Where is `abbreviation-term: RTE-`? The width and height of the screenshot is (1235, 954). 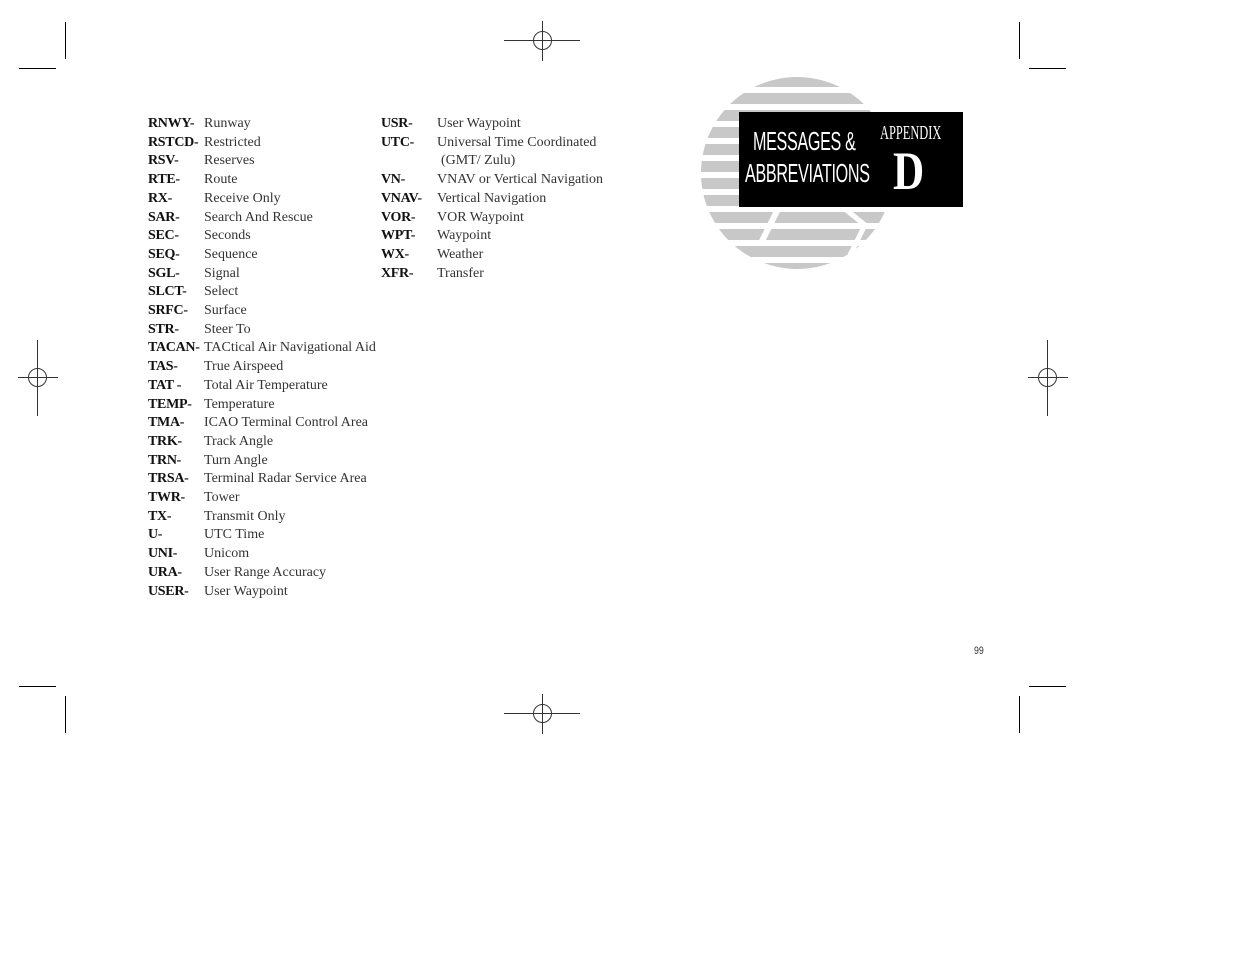 abbreviation-term: RTE- is located at coordinates (164, 180).